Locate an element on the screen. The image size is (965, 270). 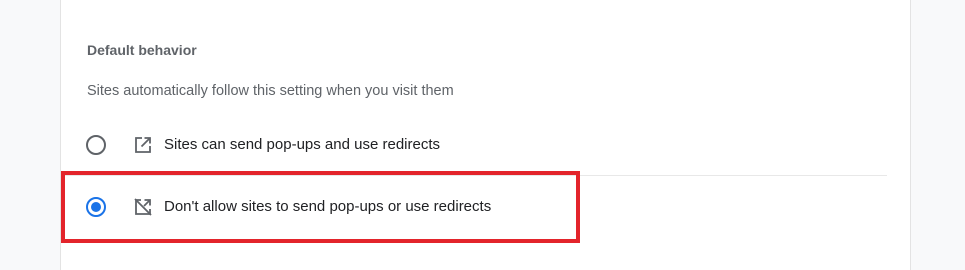
section-title: Default behavior is located at coordinates (142, 50).